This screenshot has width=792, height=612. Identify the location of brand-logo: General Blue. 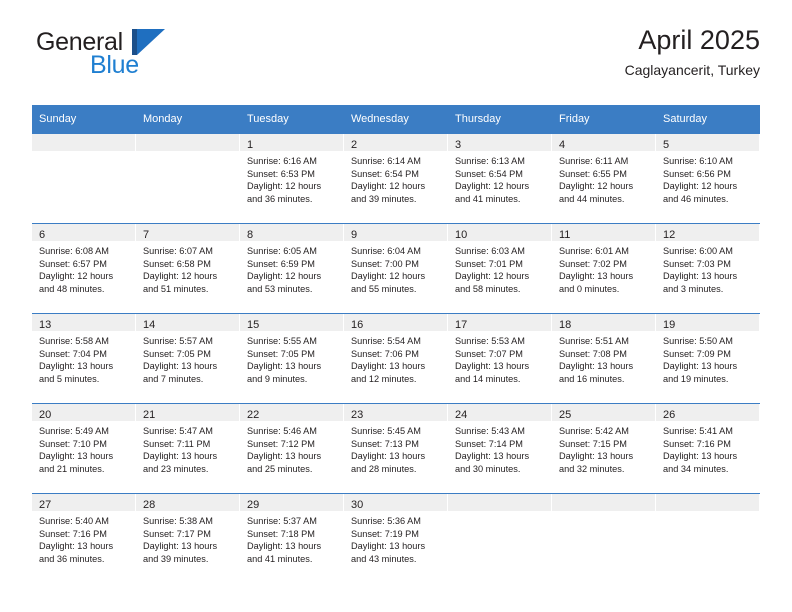
(132, 56).